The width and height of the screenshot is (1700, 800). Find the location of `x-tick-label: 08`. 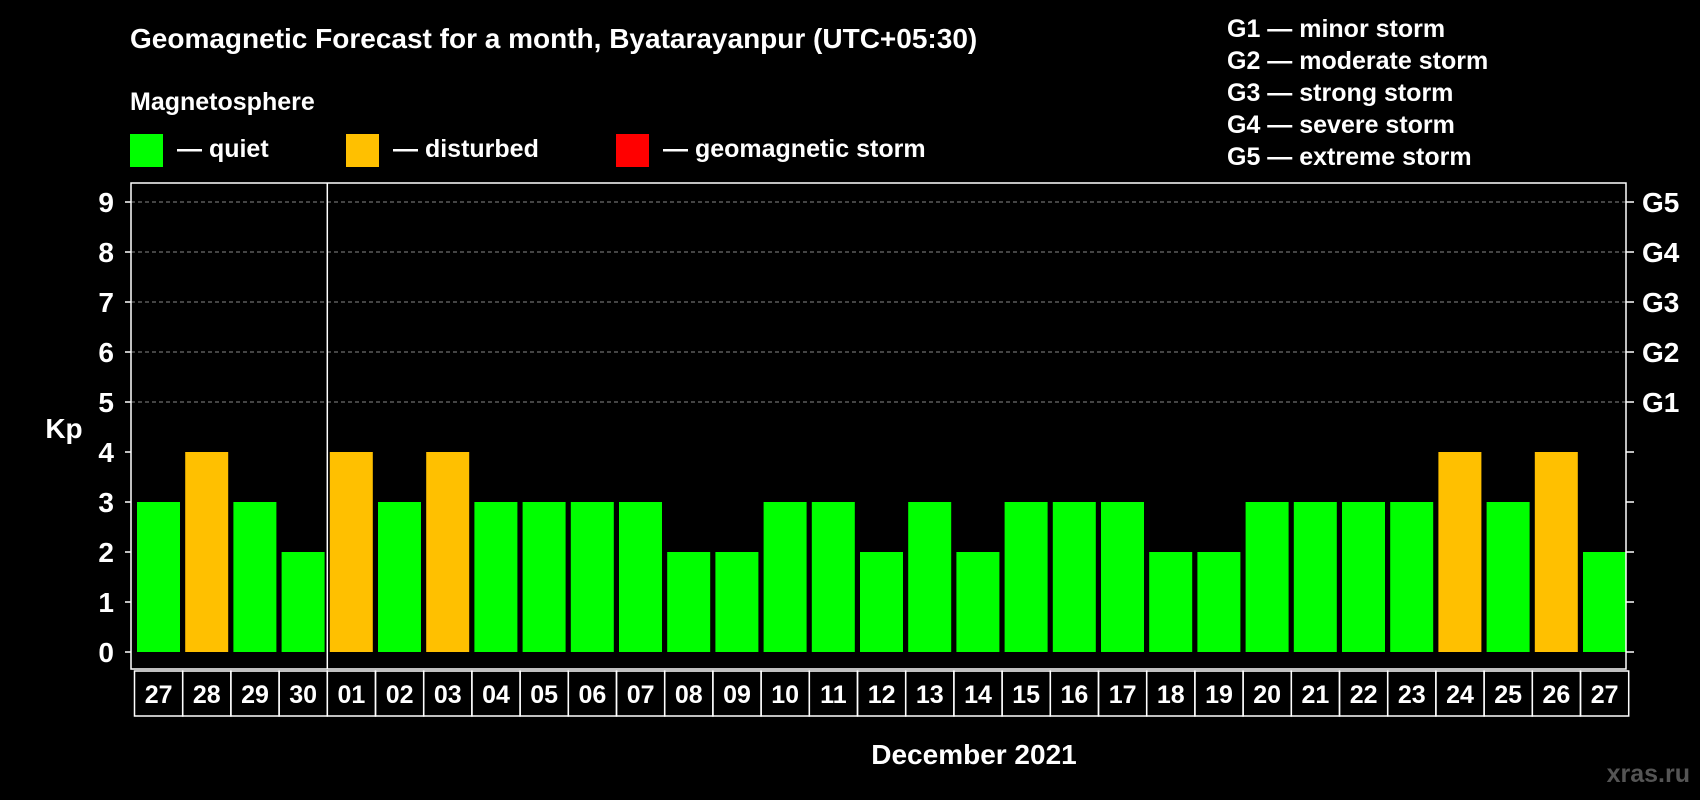

x-tick-label: 08 is located at coordinates (689, 695).